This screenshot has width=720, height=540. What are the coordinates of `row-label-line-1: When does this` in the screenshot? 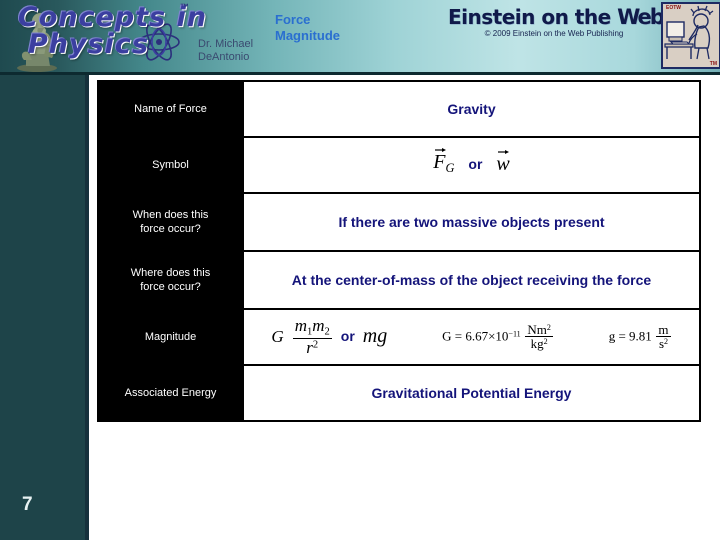 It's located at (170, 215).